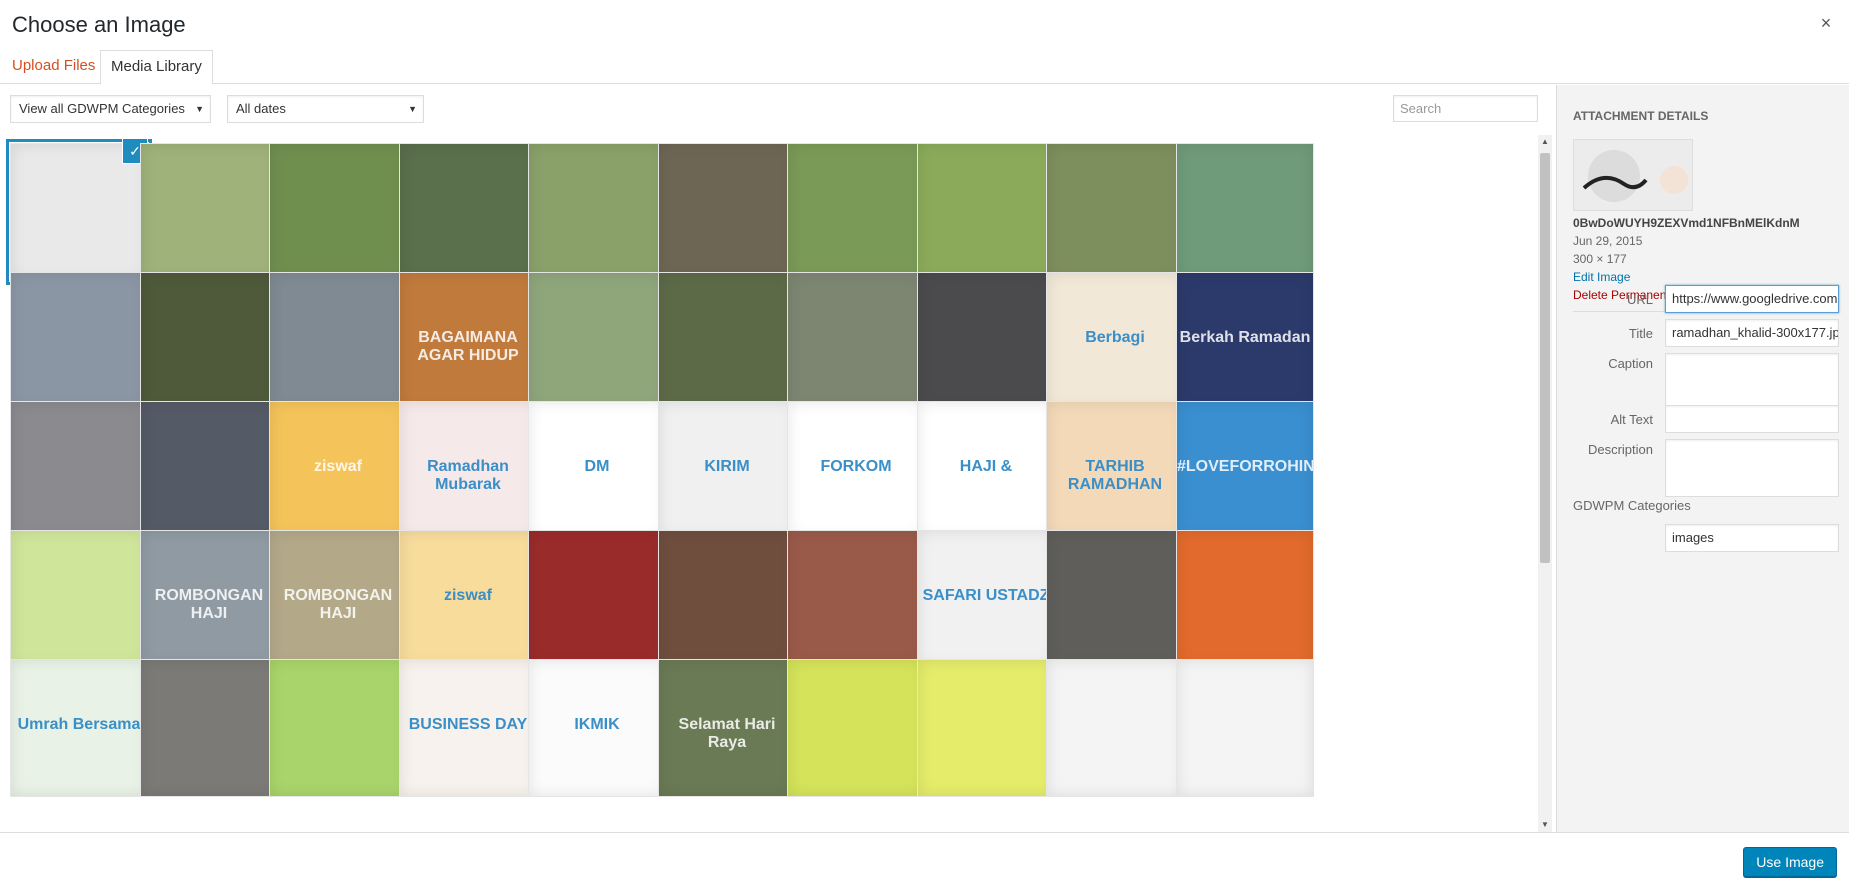 Image resolution: width=1849 pixels, height=890 pixels. I want to click on title-field: ramadhan_khalid-300x177.jpg, so click(1752, 333).